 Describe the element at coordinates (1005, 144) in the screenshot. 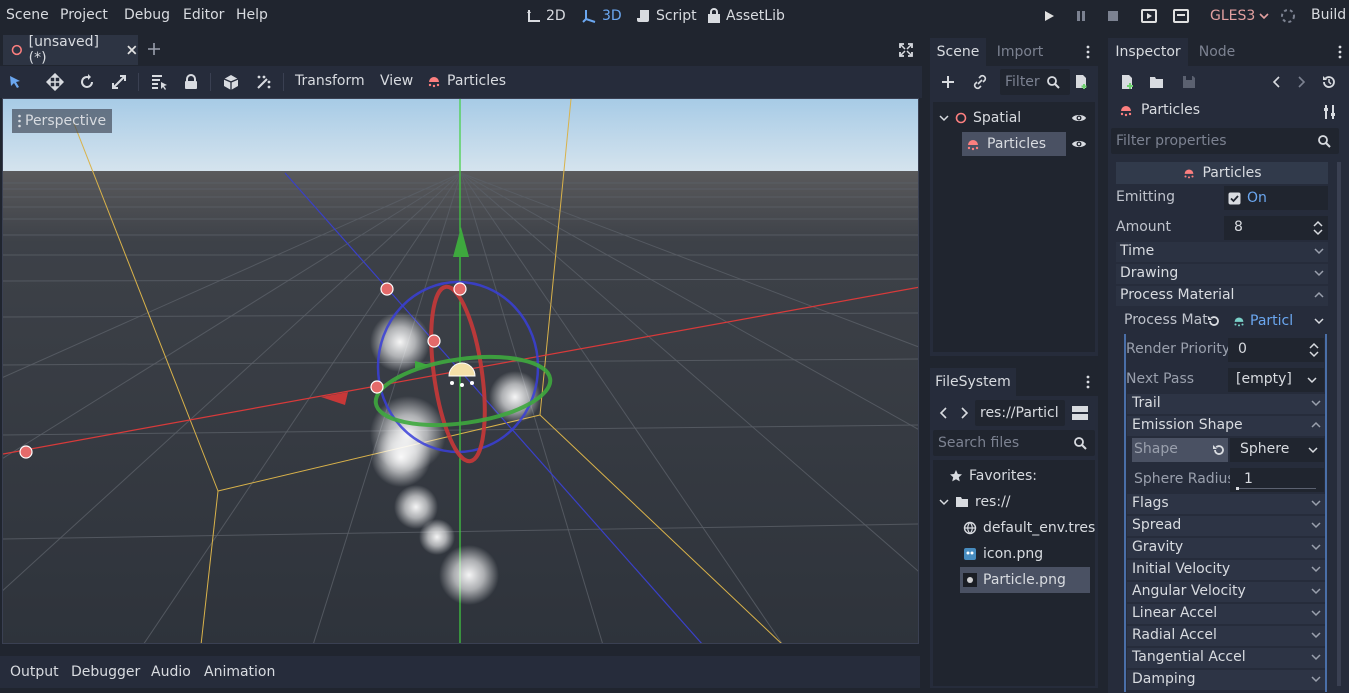

I see `tree-item-particles: Particles` at that location.